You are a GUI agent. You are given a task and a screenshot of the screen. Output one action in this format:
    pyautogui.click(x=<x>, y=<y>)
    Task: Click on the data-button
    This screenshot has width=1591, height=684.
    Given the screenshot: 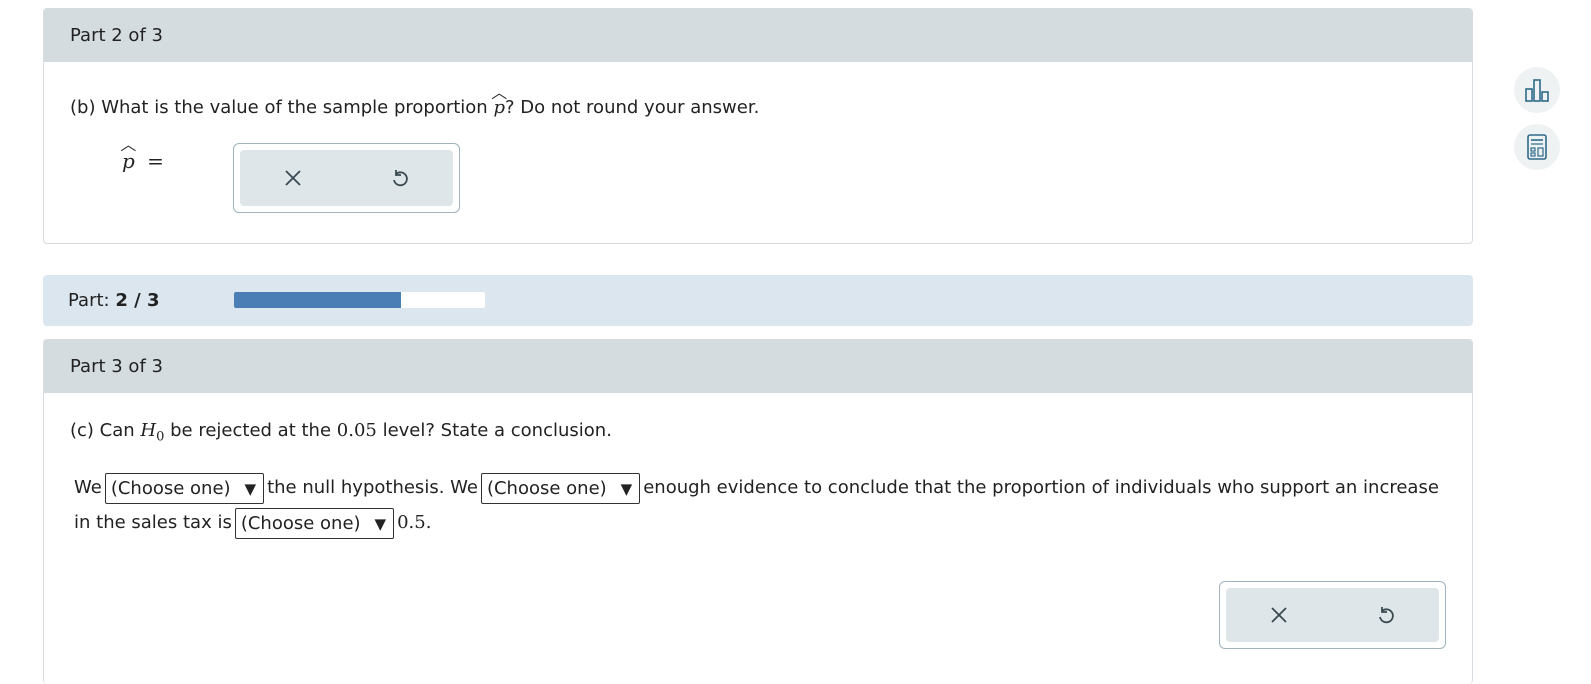 What is the action you would take?
    pyautogui.click(x=1537, y=90)
    